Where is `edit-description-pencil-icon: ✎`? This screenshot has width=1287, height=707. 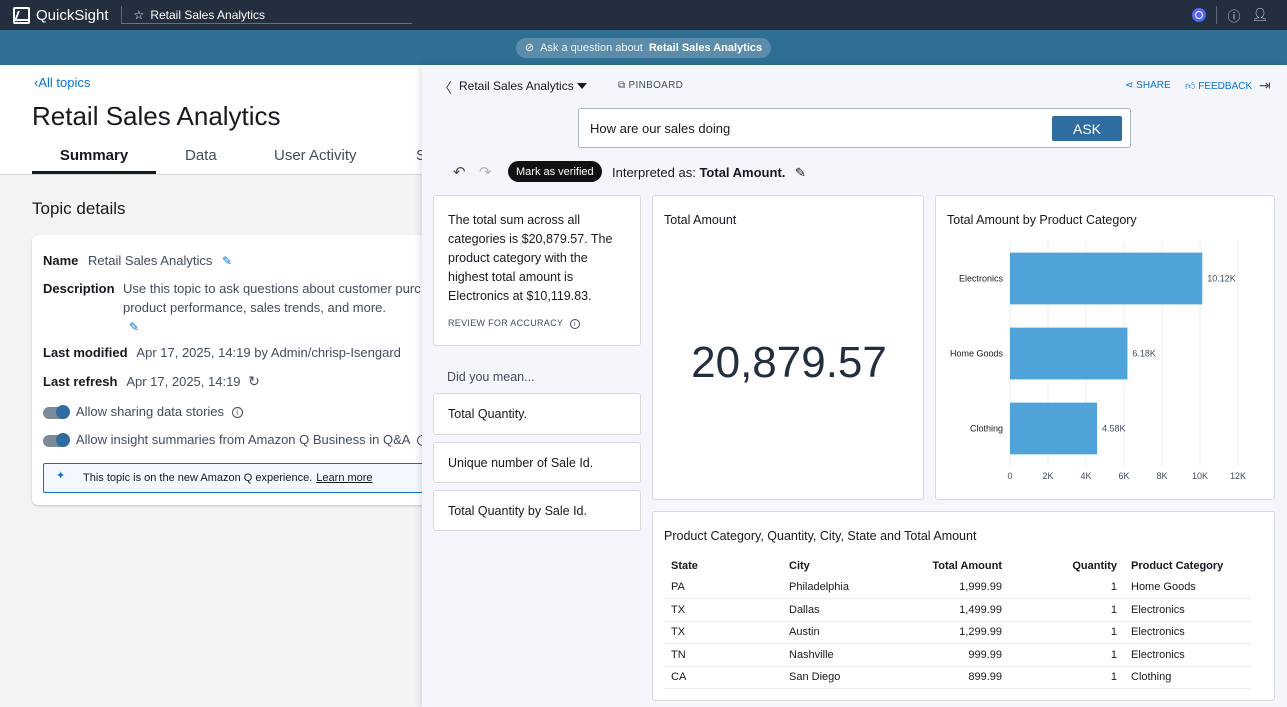 edit-description-pencil-icon: ✎ is located at coordinates (134, 327).